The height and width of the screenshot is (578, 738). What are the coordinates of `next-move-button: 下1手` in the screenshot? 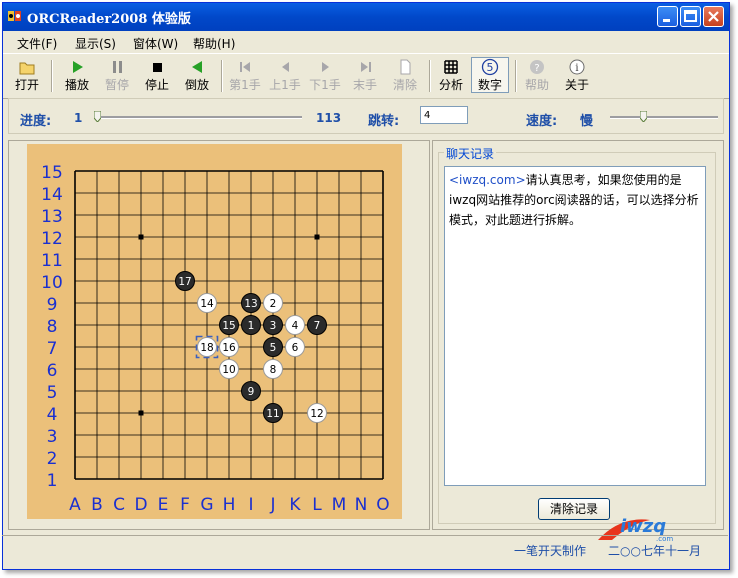 It's located at (325, 76).